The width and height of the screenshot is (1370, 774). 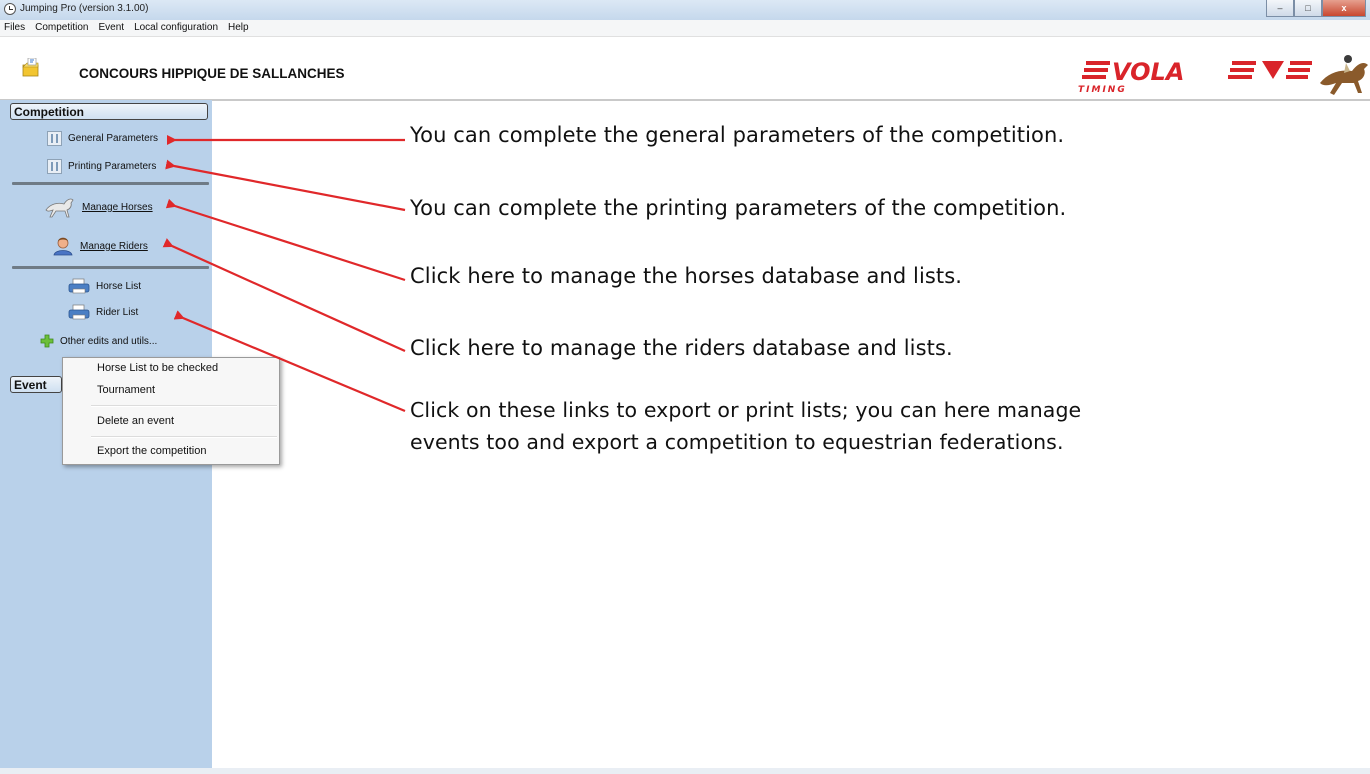 What do you see at coordinates (113, 138) in the screenshot?
I see `general-parameters-label: General Parameters` at bounding box center [113, 138].